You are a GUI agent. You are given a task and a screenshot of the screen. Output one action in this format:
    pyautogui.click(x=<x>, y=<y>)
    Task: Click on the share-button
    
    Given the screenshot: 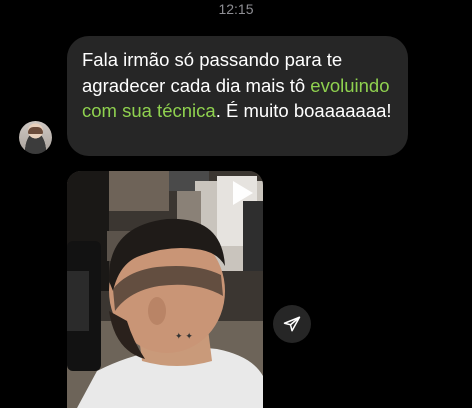 What is the action you would take?
    pyautogui.click(x=292, y=324)
    